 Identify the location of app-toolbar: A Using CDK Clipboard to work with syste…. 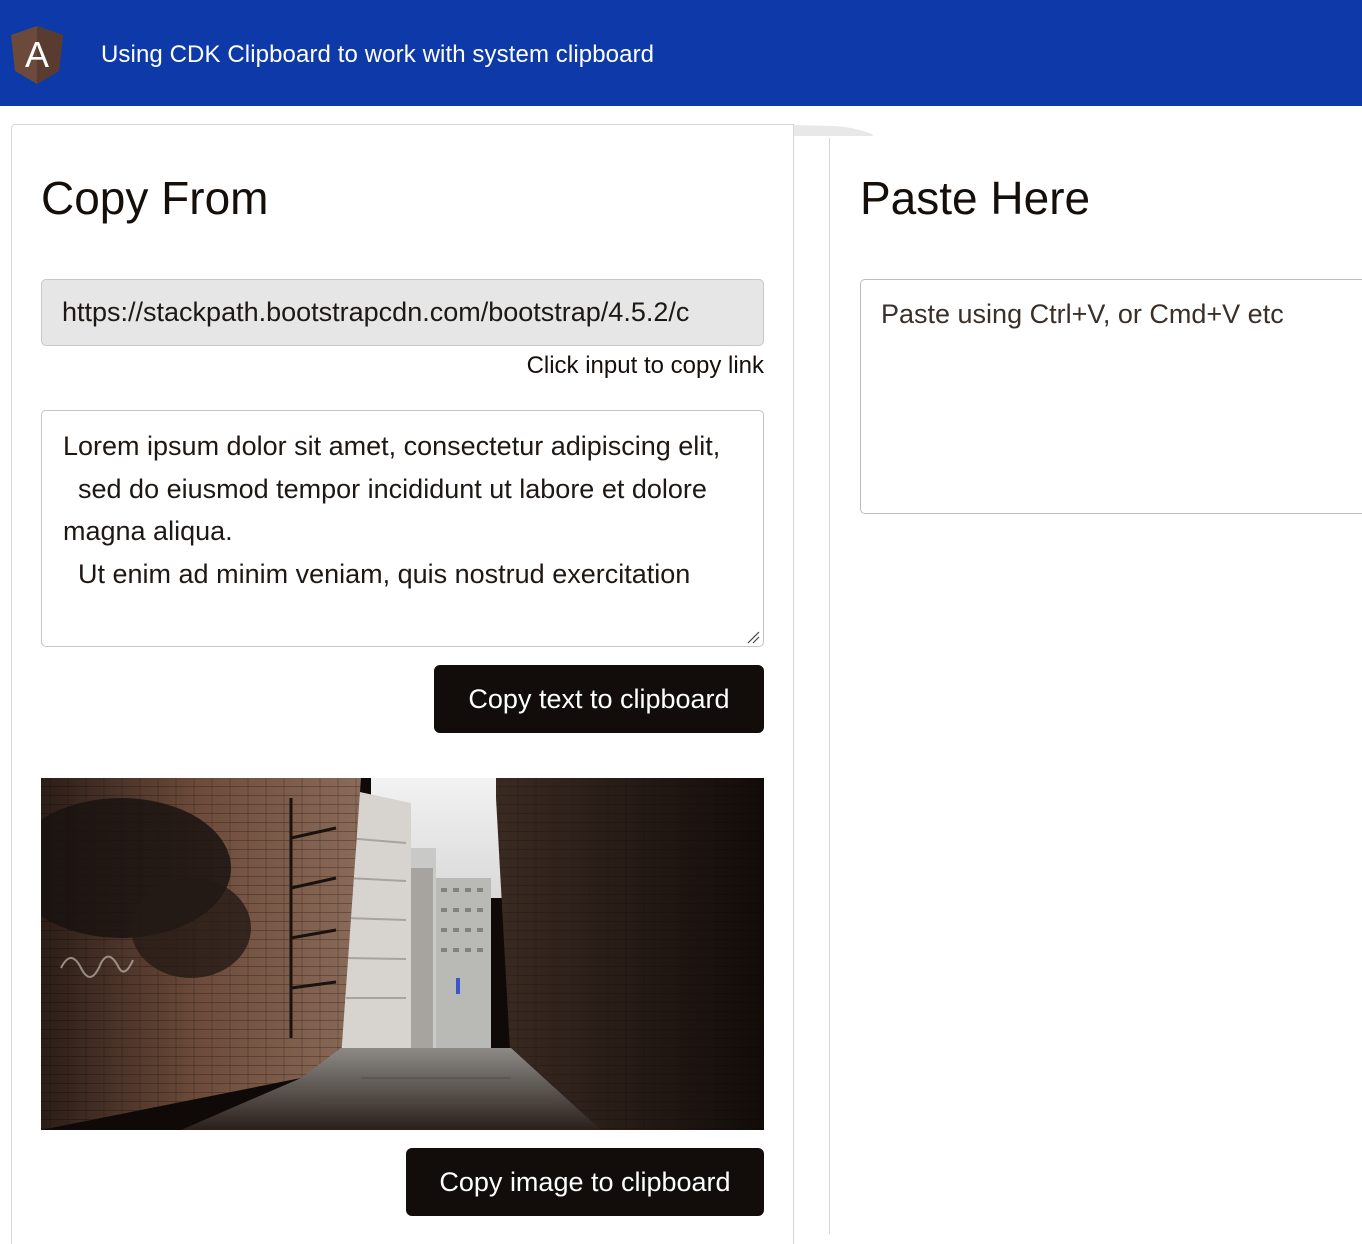
(681, 53).